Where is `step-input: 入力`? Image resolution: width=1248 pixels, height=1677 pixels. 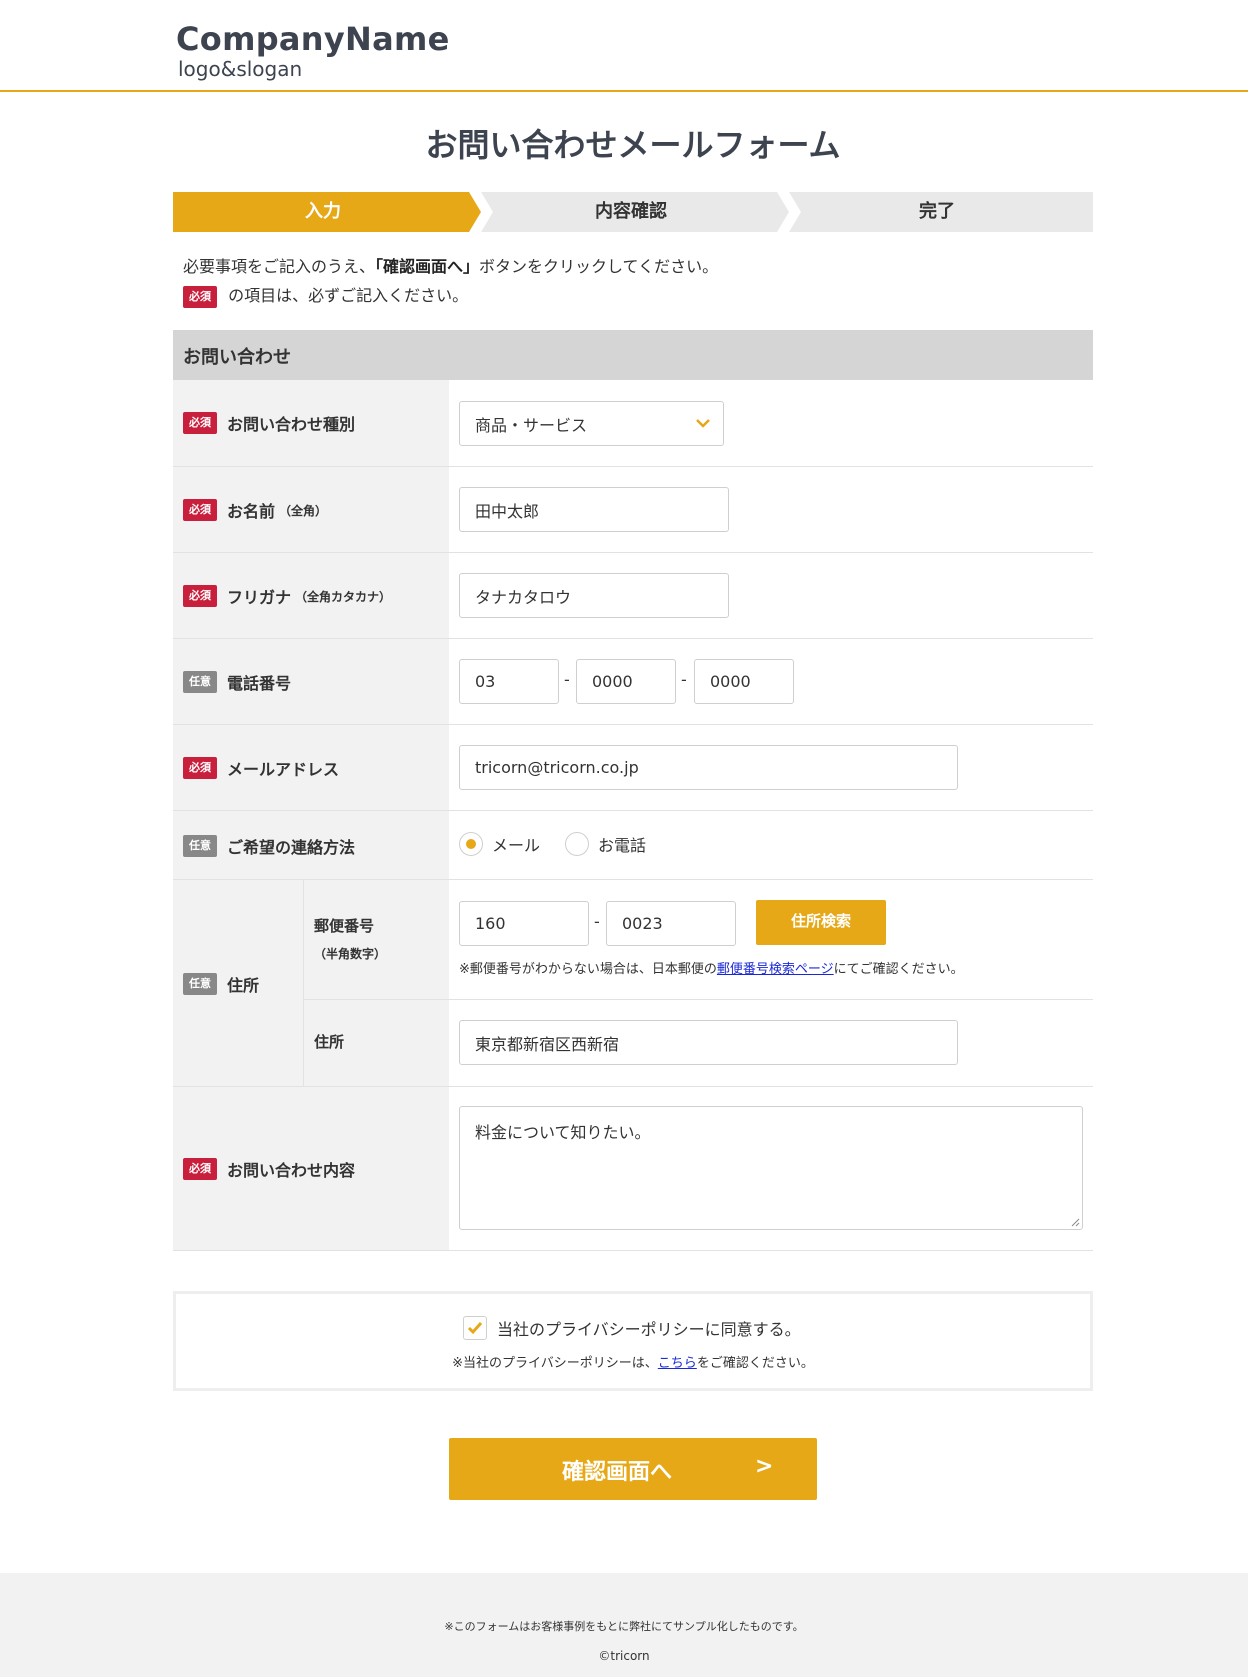 step-input: 入力 is located at coordinates (327, 212).